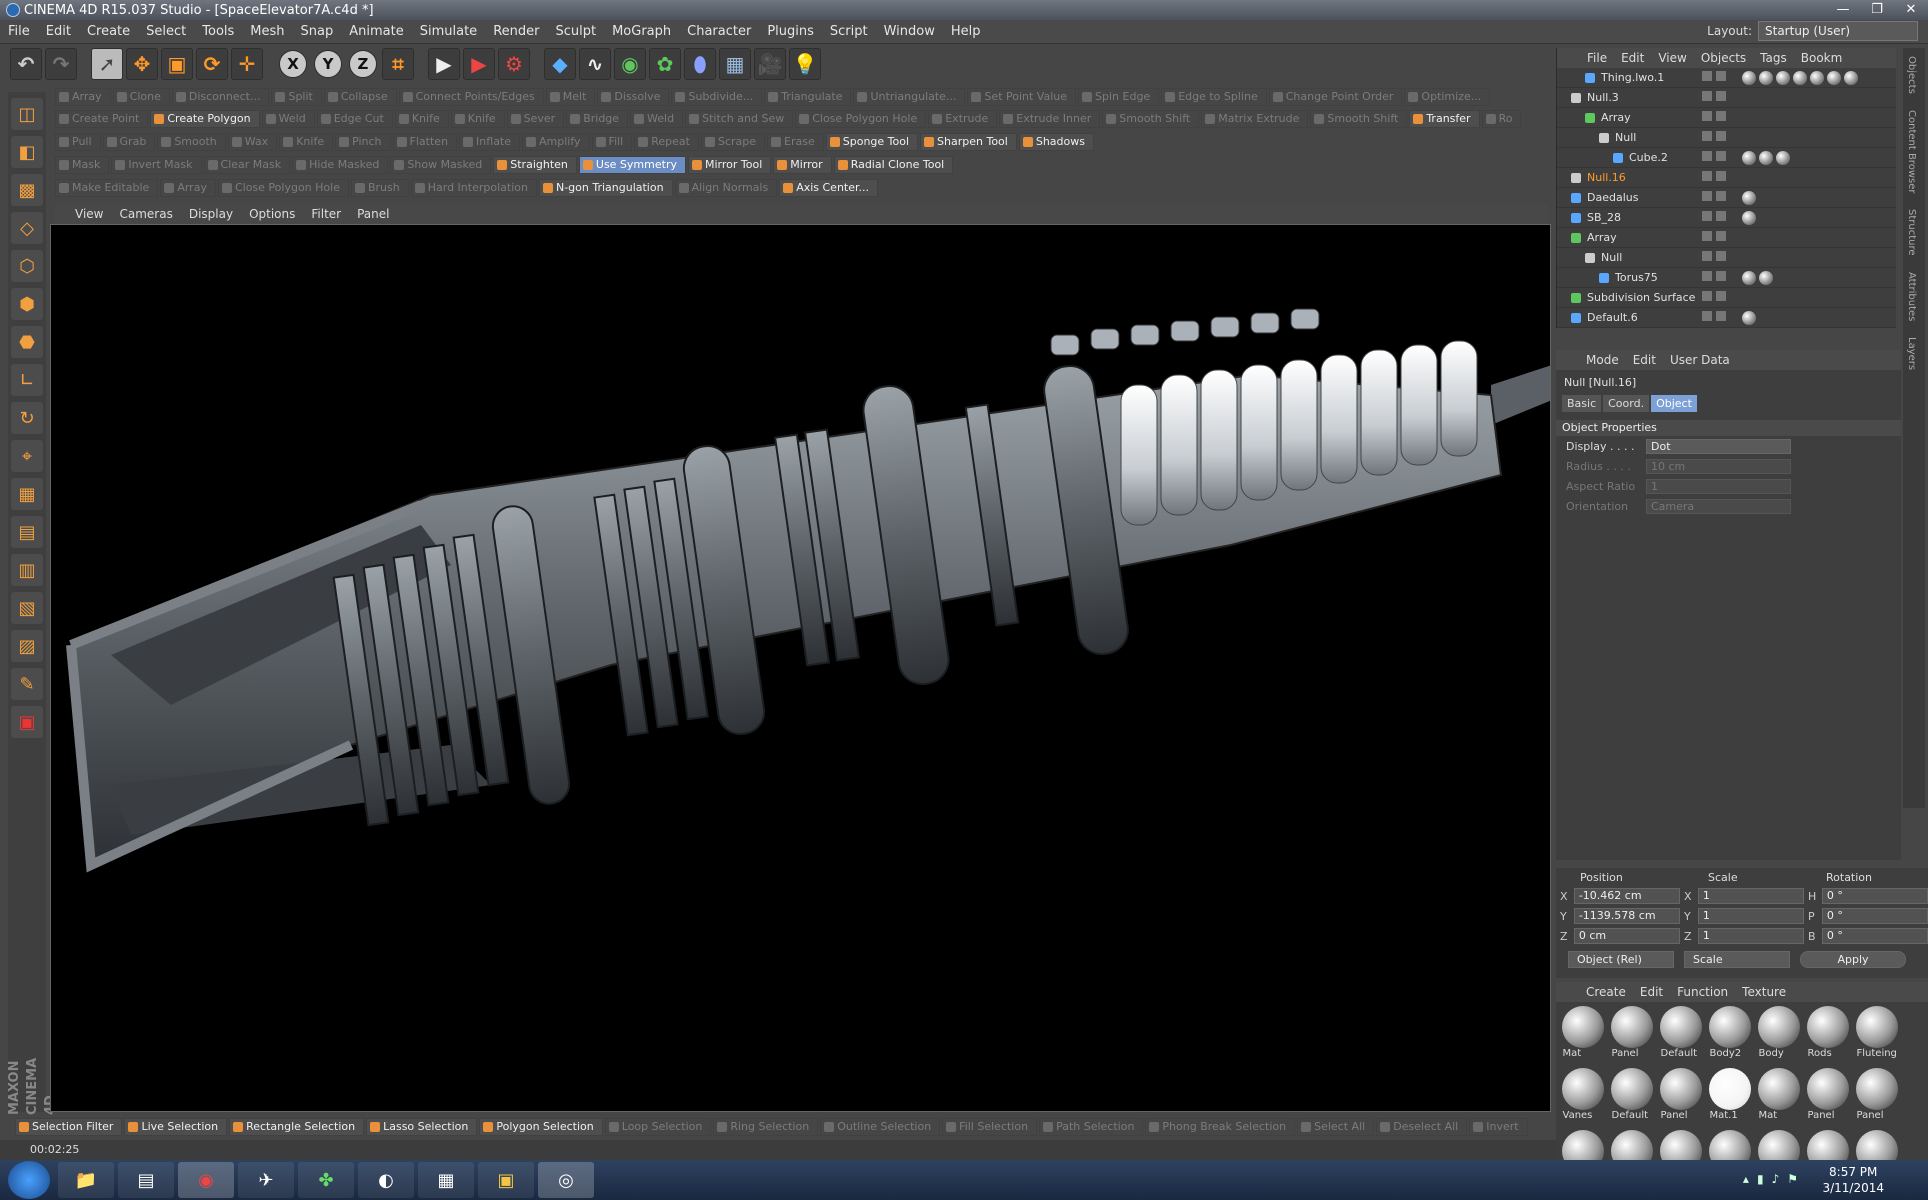 The width and height of the screenshot is (1928, 1200). What do you see at coordinates (790, 32) in the screenshot?
I see `menu-plugins: Plugins` at bounding box center [790, 32].